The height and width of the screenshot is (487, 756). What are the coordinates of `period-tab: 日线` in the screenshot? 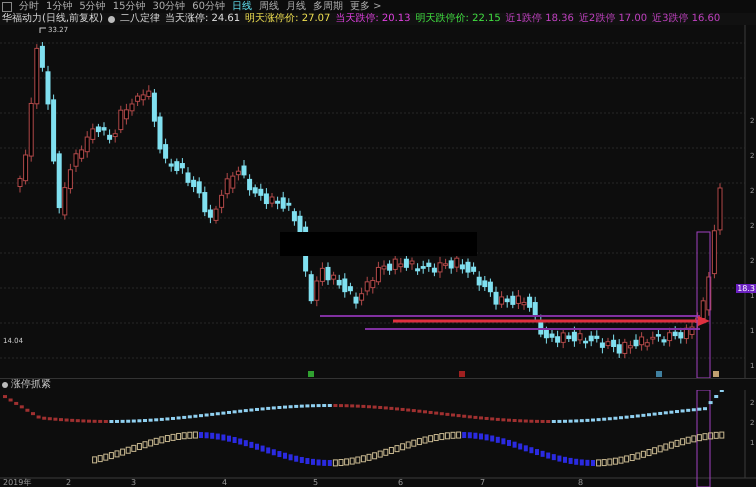 It's located at (242, 6).